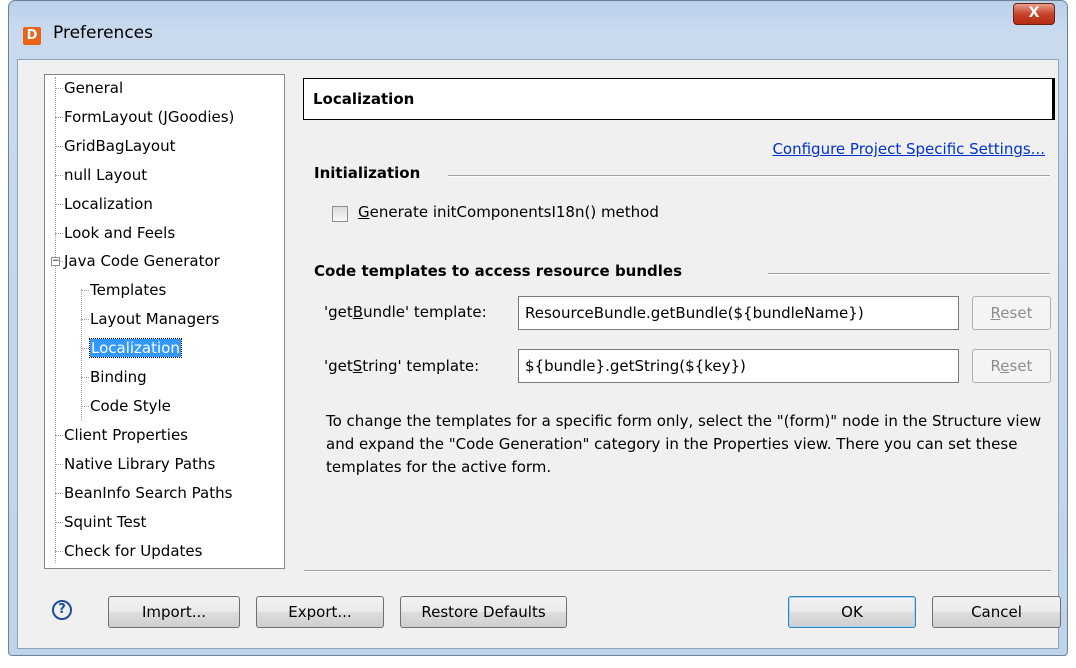  I want to click on tree-item-templates: Templates, so click(128, 290).